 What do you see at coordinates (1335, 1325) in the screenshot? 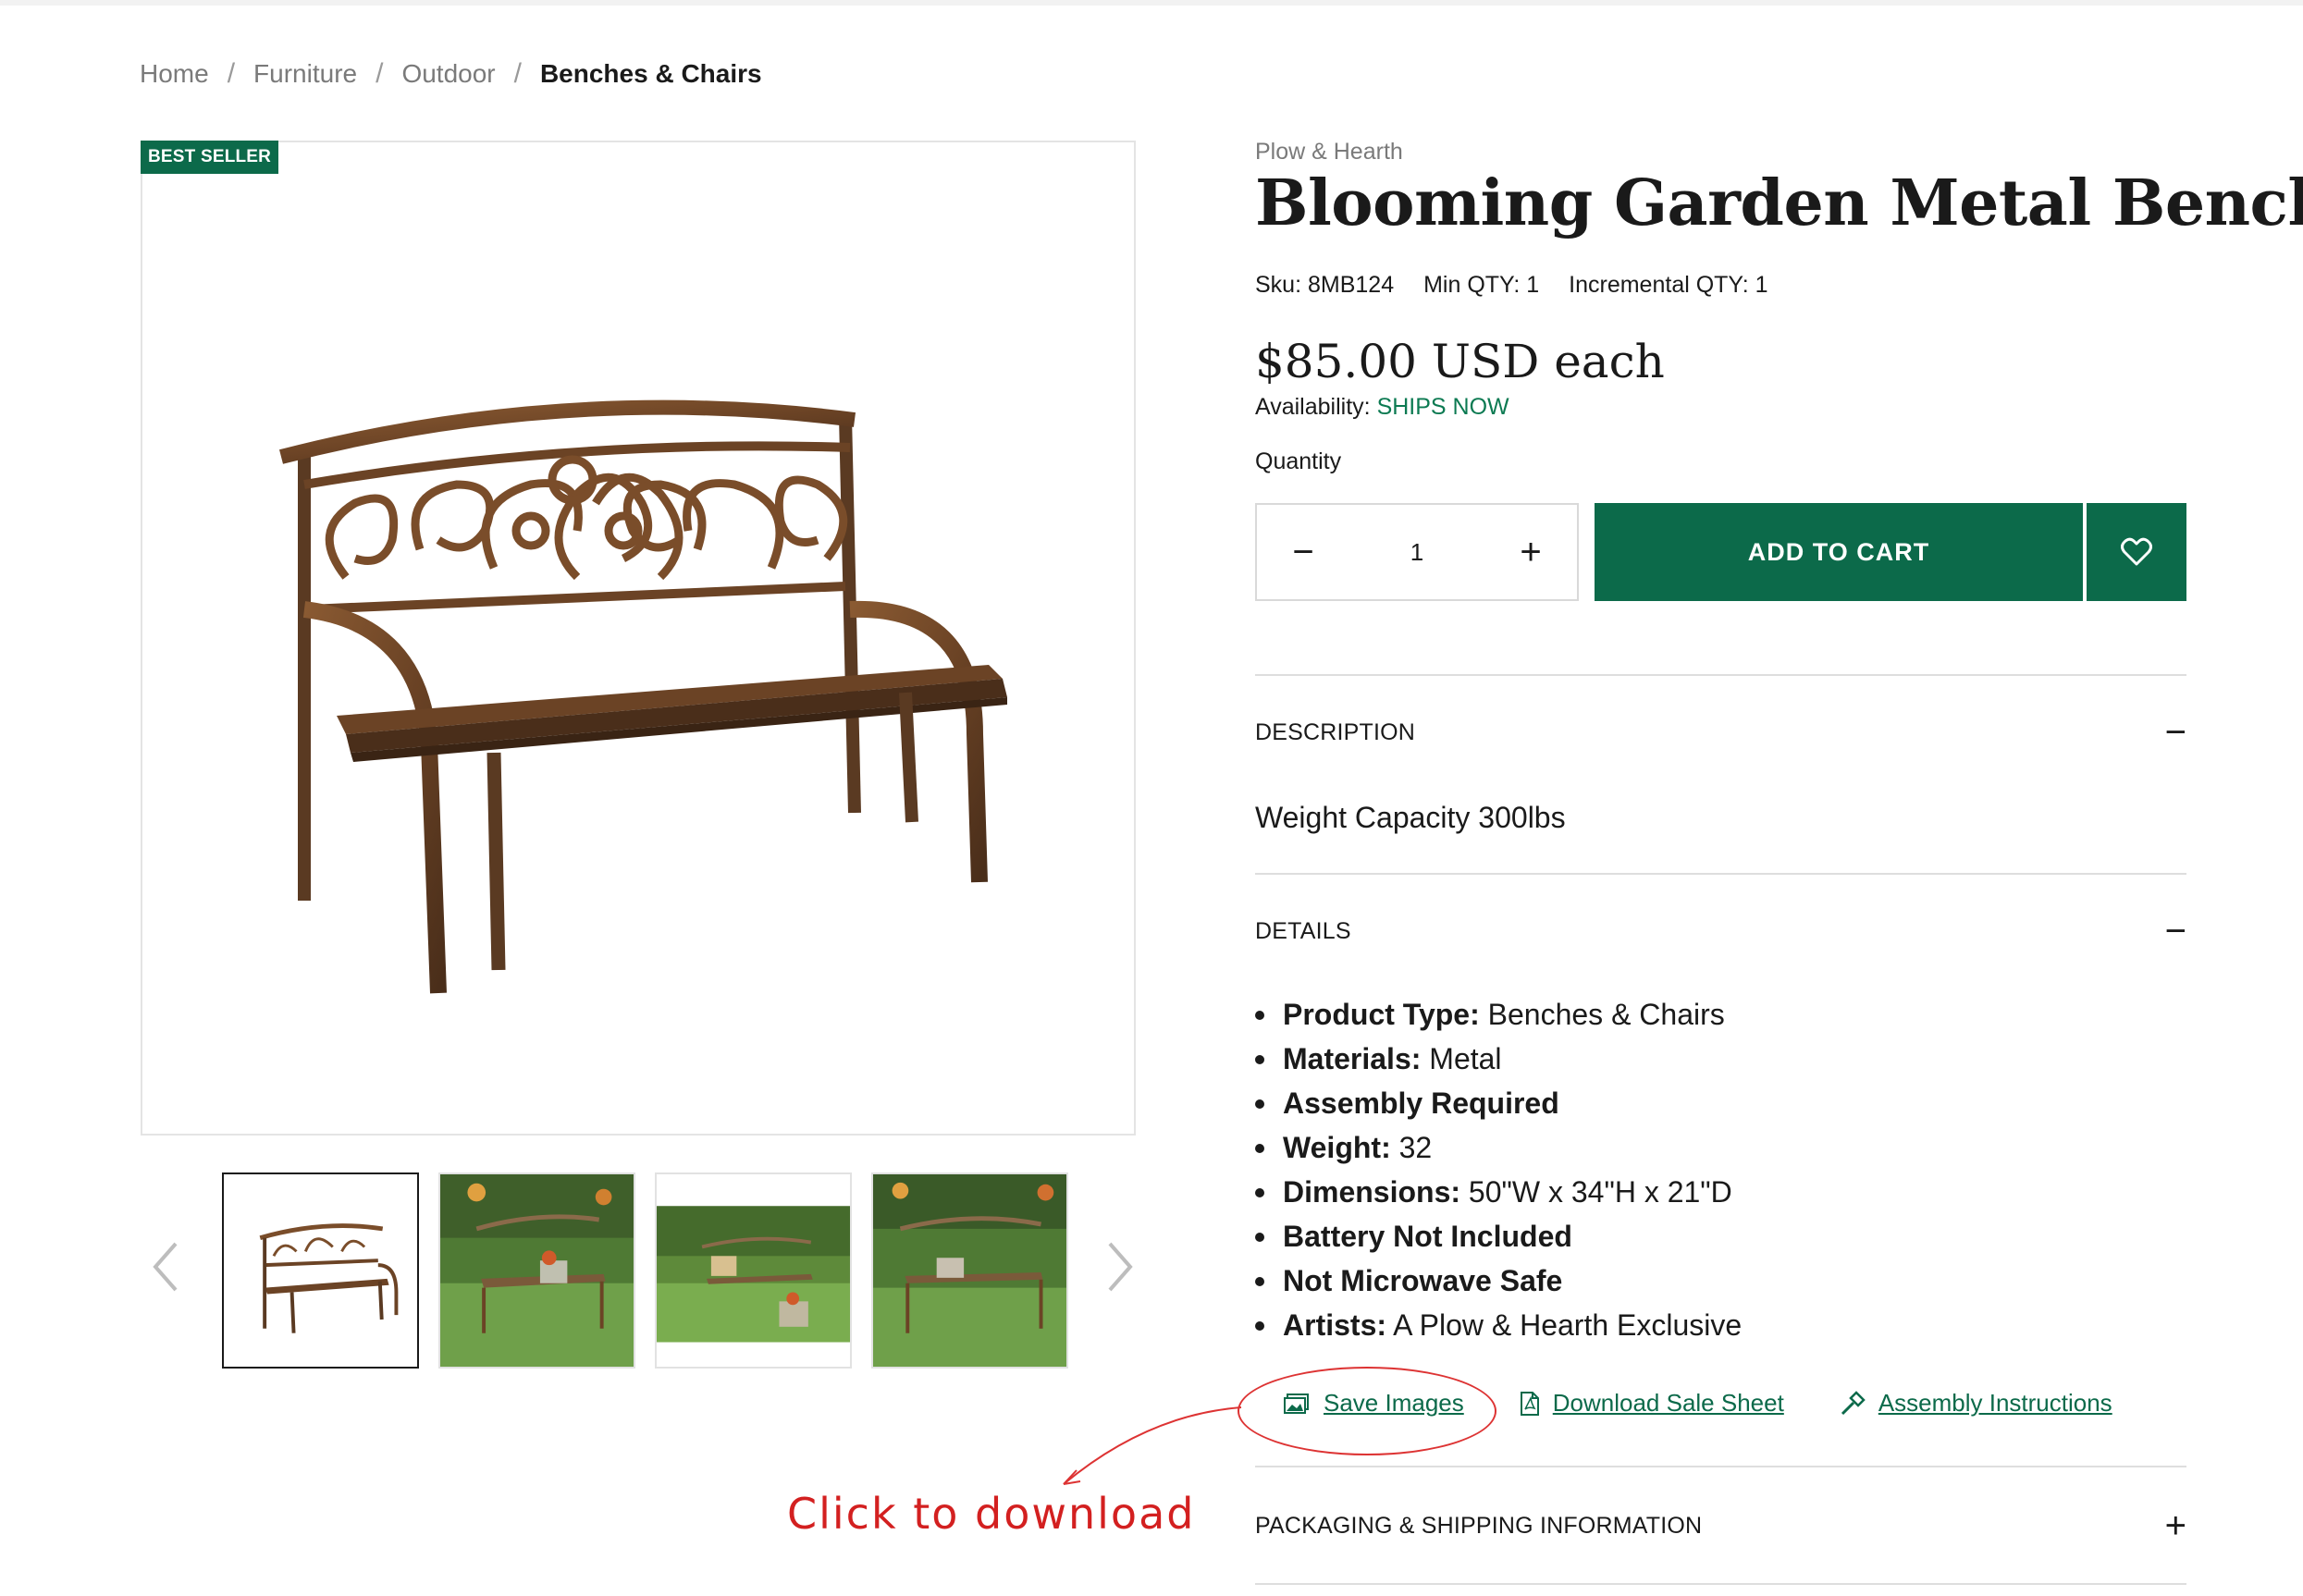
I see `detail-label: Artists:` at bounding box center [1335, 1325].